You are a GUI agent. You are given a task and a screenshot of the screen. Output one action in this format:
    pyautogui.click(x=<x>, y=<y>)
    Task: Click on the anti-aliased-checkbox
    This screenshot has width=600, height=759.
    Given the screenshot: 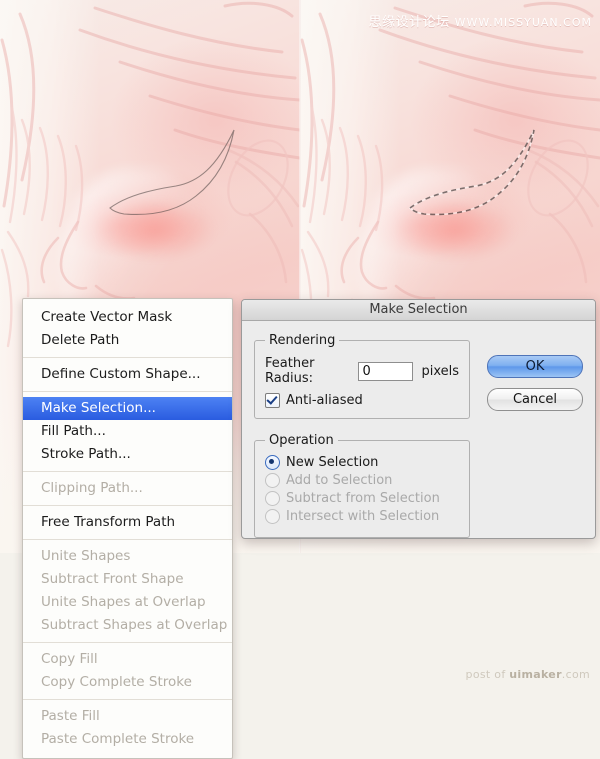 What is the action you would take?
    pyautogui.click(x=272, y=400)
    